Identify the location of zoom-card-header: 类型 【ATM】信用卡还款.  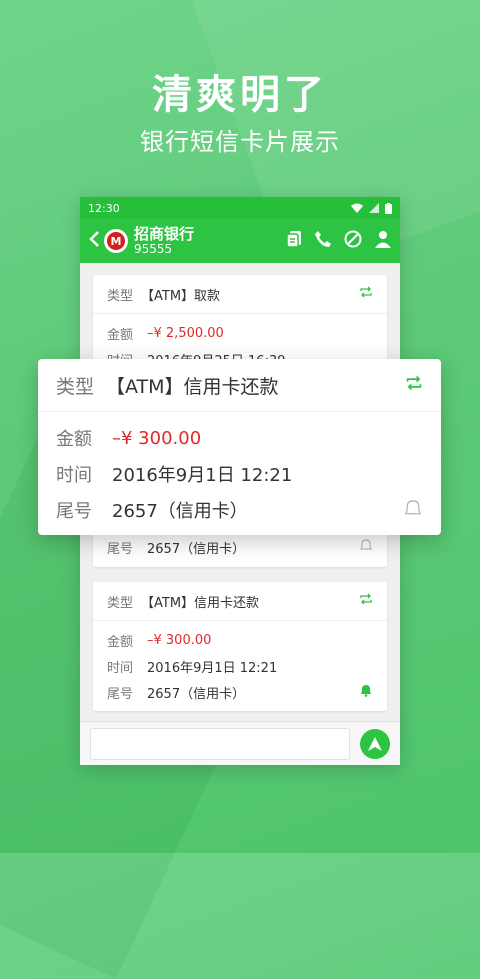
(239, 385).